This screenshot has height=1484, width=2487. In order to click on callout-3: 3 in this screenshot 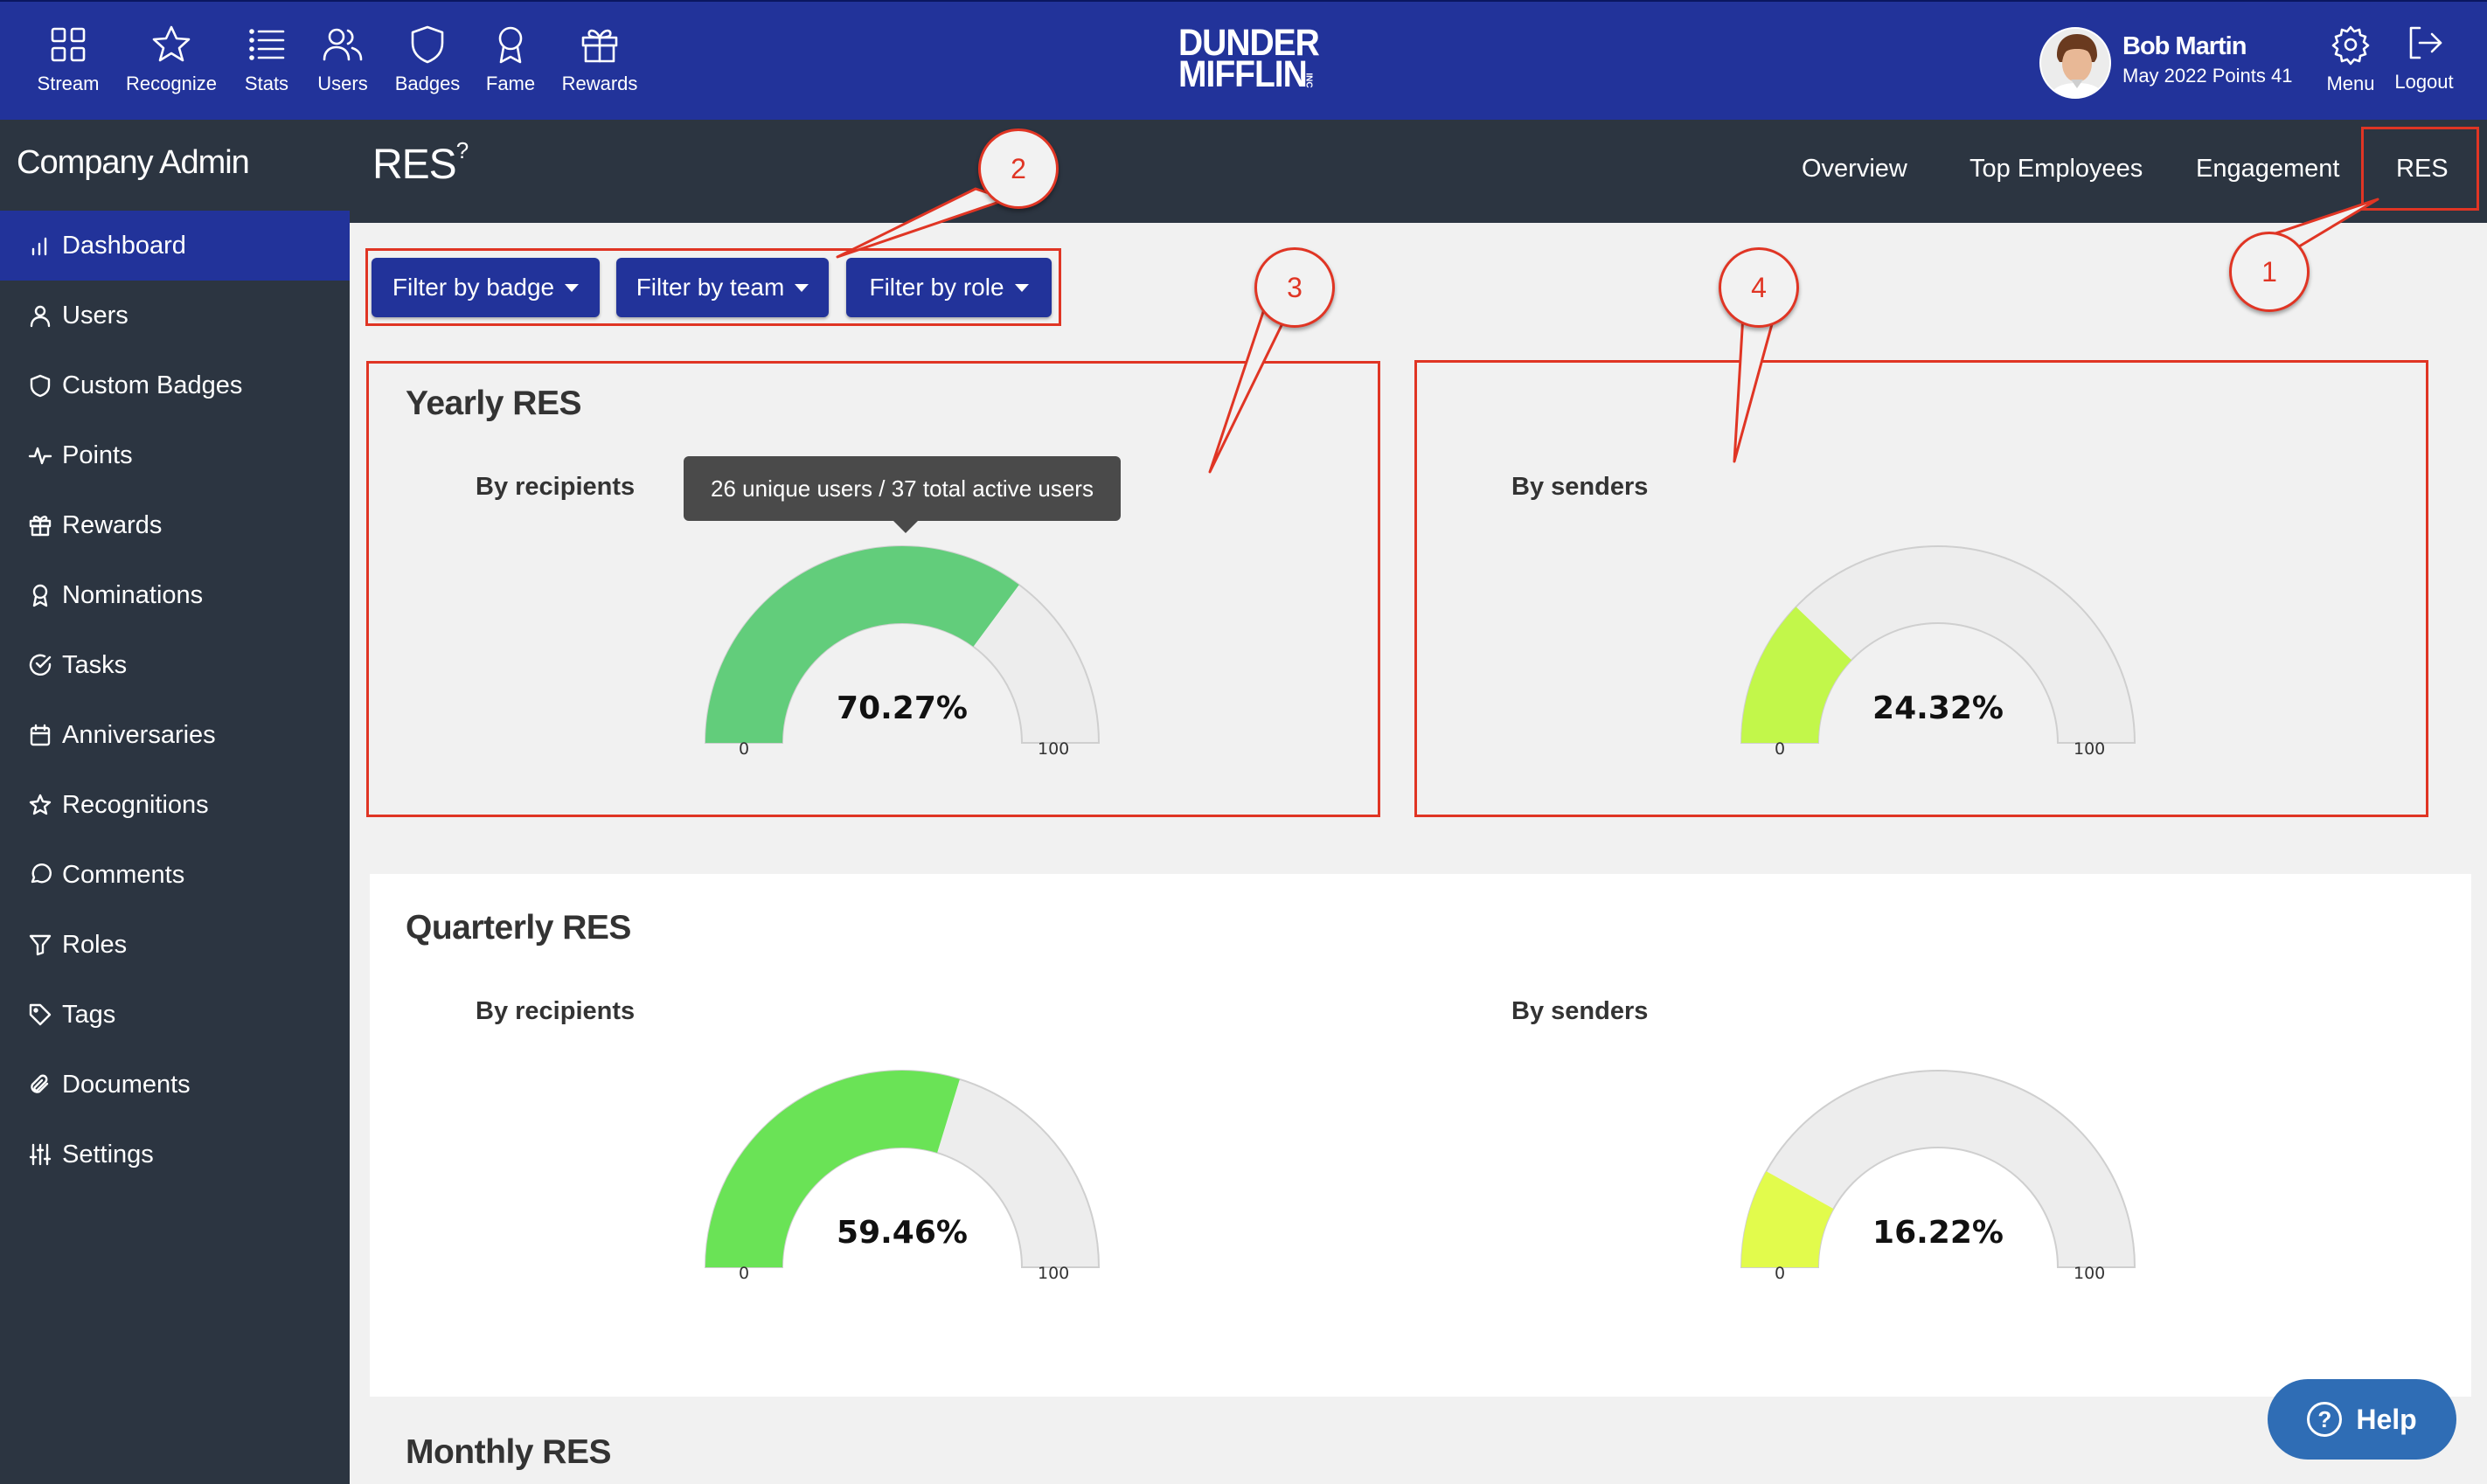, I will do `click(1294, 287)`.